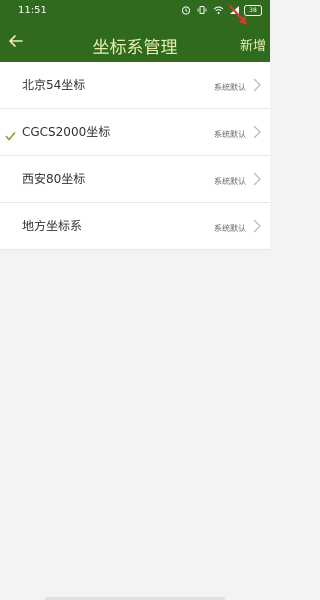  What do you see at coordinates (186, 10) in the screenshot?
I see `alarm-icon` at bounding box center [186, 10].